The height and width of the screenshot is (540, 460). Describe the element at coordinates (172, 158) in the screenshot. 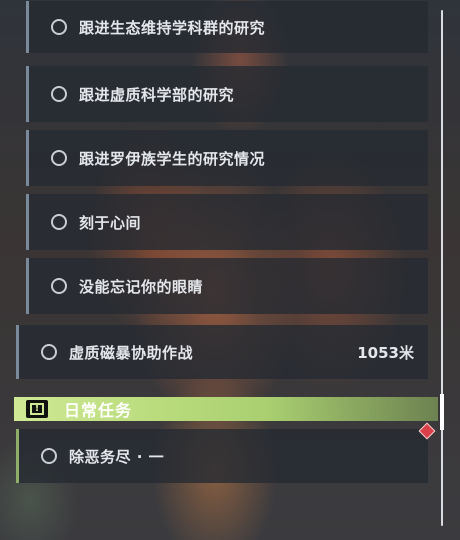

I see `quest-label: 跟进罗伊族学生的研究情况` at that location.